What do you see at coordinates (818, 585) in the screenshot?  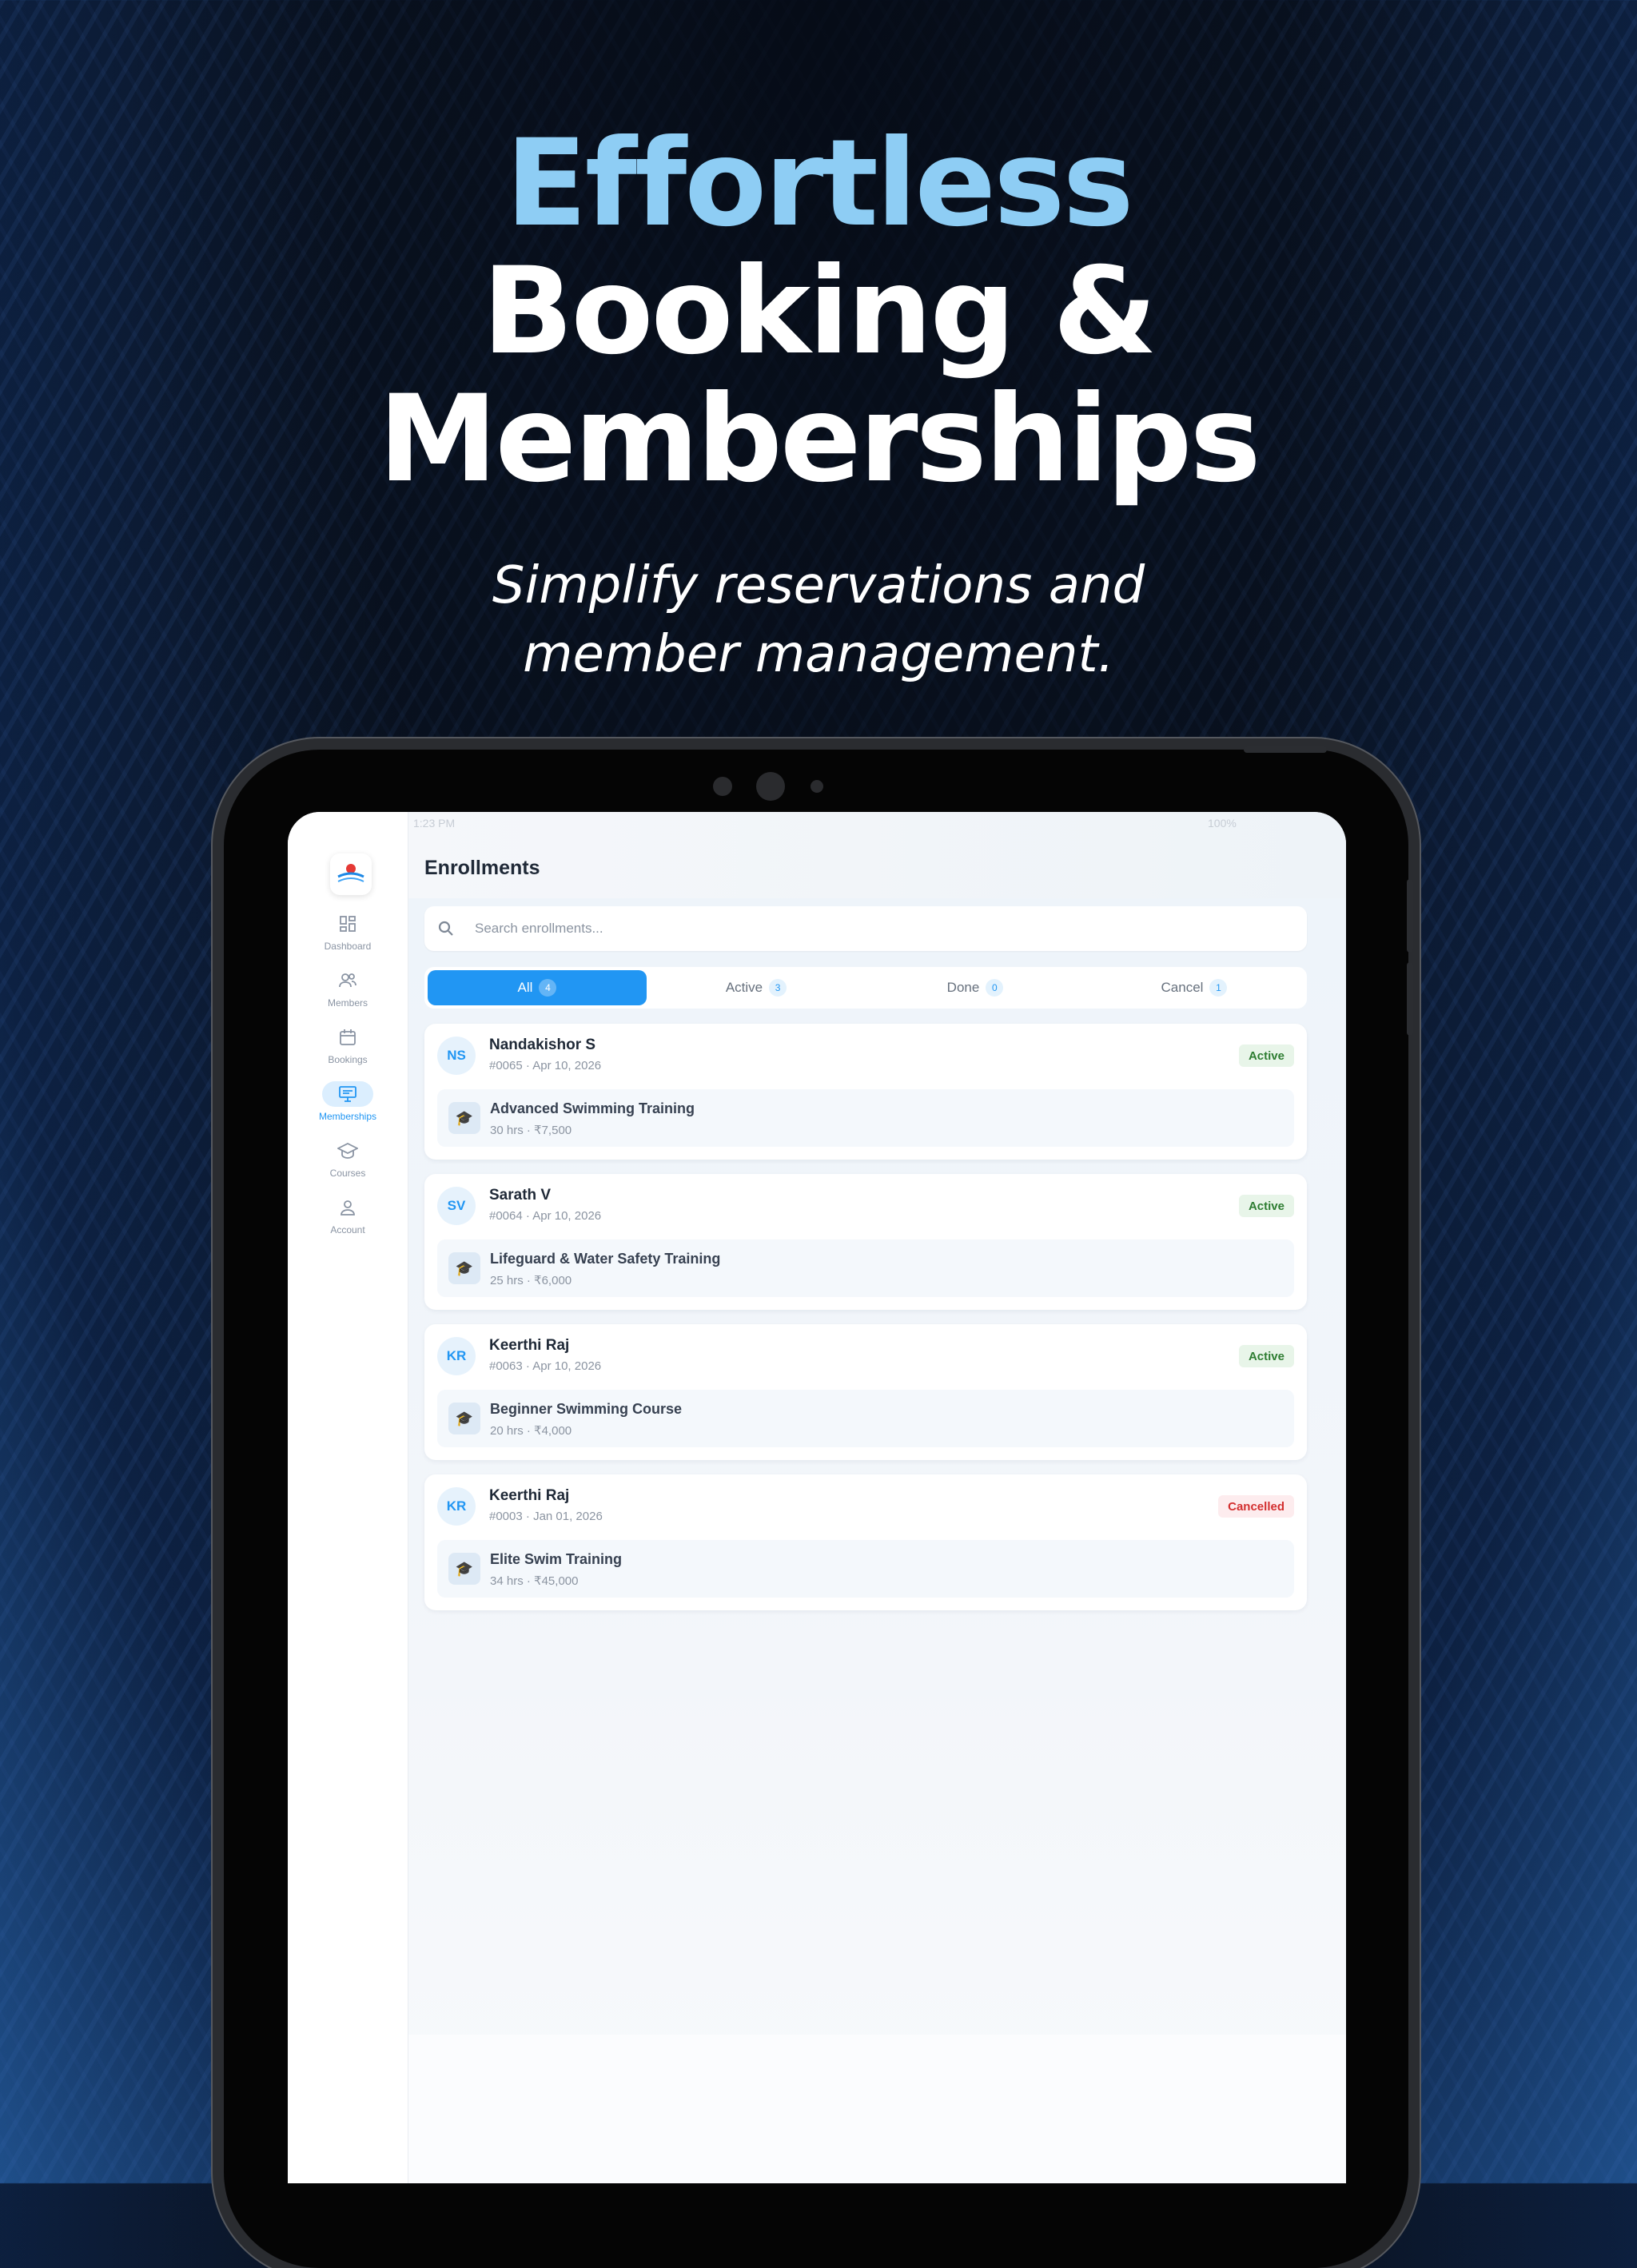 I see `hero-subtitle-line1: Simplify reservations and` at bounding box center [818, 585].